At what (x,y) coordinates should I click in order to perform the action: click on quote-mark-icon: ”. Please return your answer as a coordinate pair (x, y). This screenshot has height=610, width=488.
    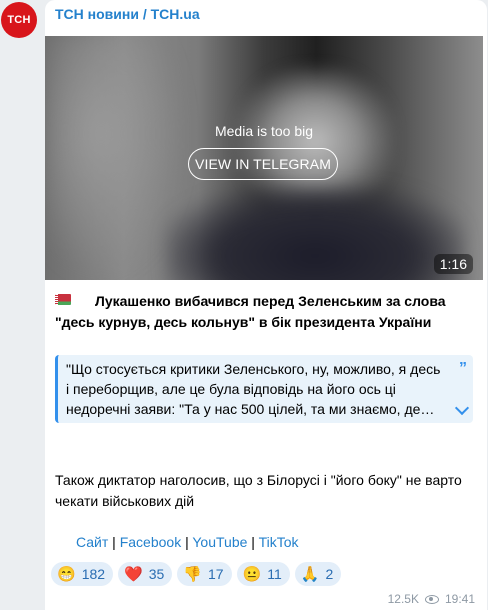
    Looking at the image, I should click on (463, 368).